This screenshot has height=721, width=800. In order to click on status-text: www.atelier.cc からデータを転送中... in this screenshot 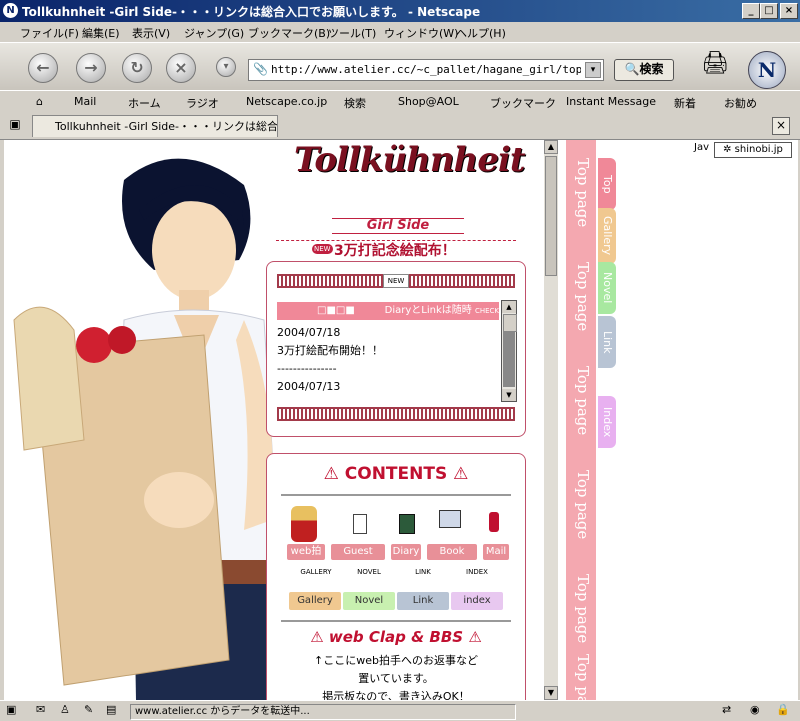, I will do `click(323, 712)`.